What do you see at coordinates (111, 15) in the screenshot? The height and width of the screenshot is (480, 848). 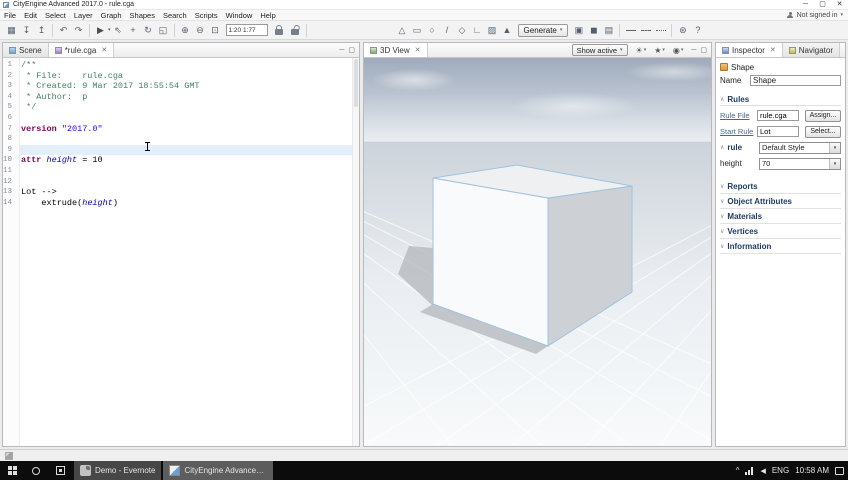 I see `menu-item-graph: Graph` at bounding box center [111, 15].